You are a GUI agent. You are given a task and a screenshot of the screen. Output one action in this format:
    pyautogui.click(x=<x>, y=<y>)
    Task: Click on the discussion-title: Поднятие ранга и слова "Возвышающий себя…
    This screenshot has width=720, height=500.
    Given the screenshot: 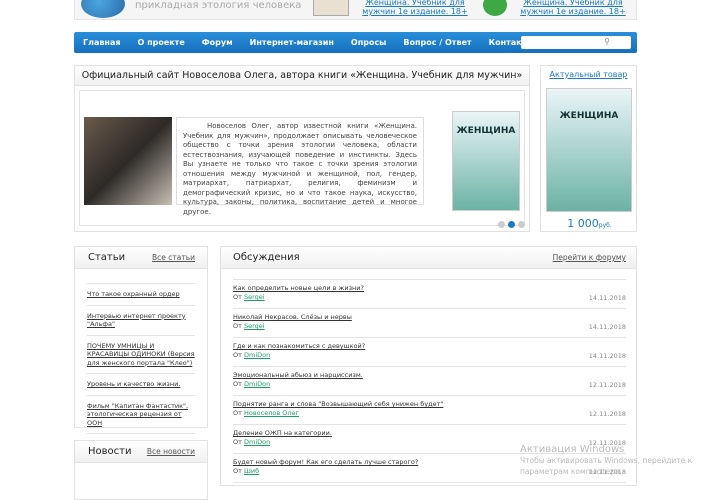 What is the action you would take?
    pyautogui.click(x=338, y=404)
    